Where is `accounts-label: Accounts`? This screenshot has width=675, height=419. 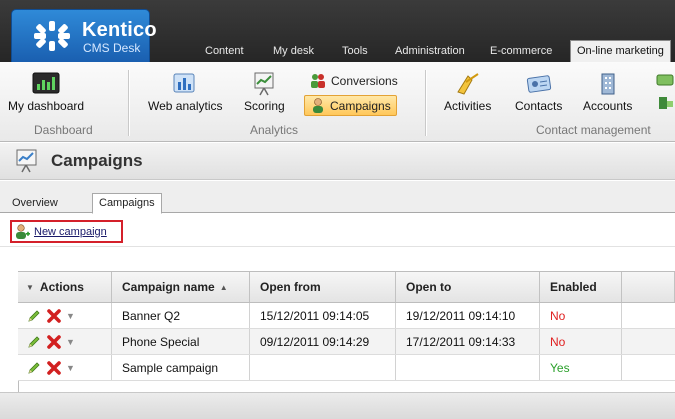 accounts-label: Accounts is located at coordinates (608, 106).